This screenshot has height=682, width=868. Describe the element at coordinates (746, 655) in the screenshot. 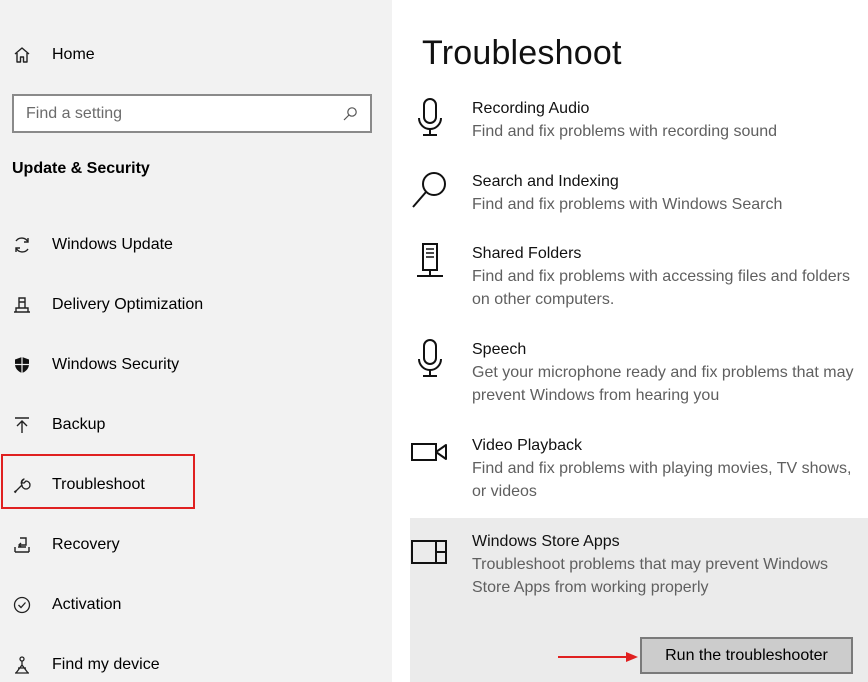

I see `run-troubleshooter-button: Run the troubleshooter` at that location.